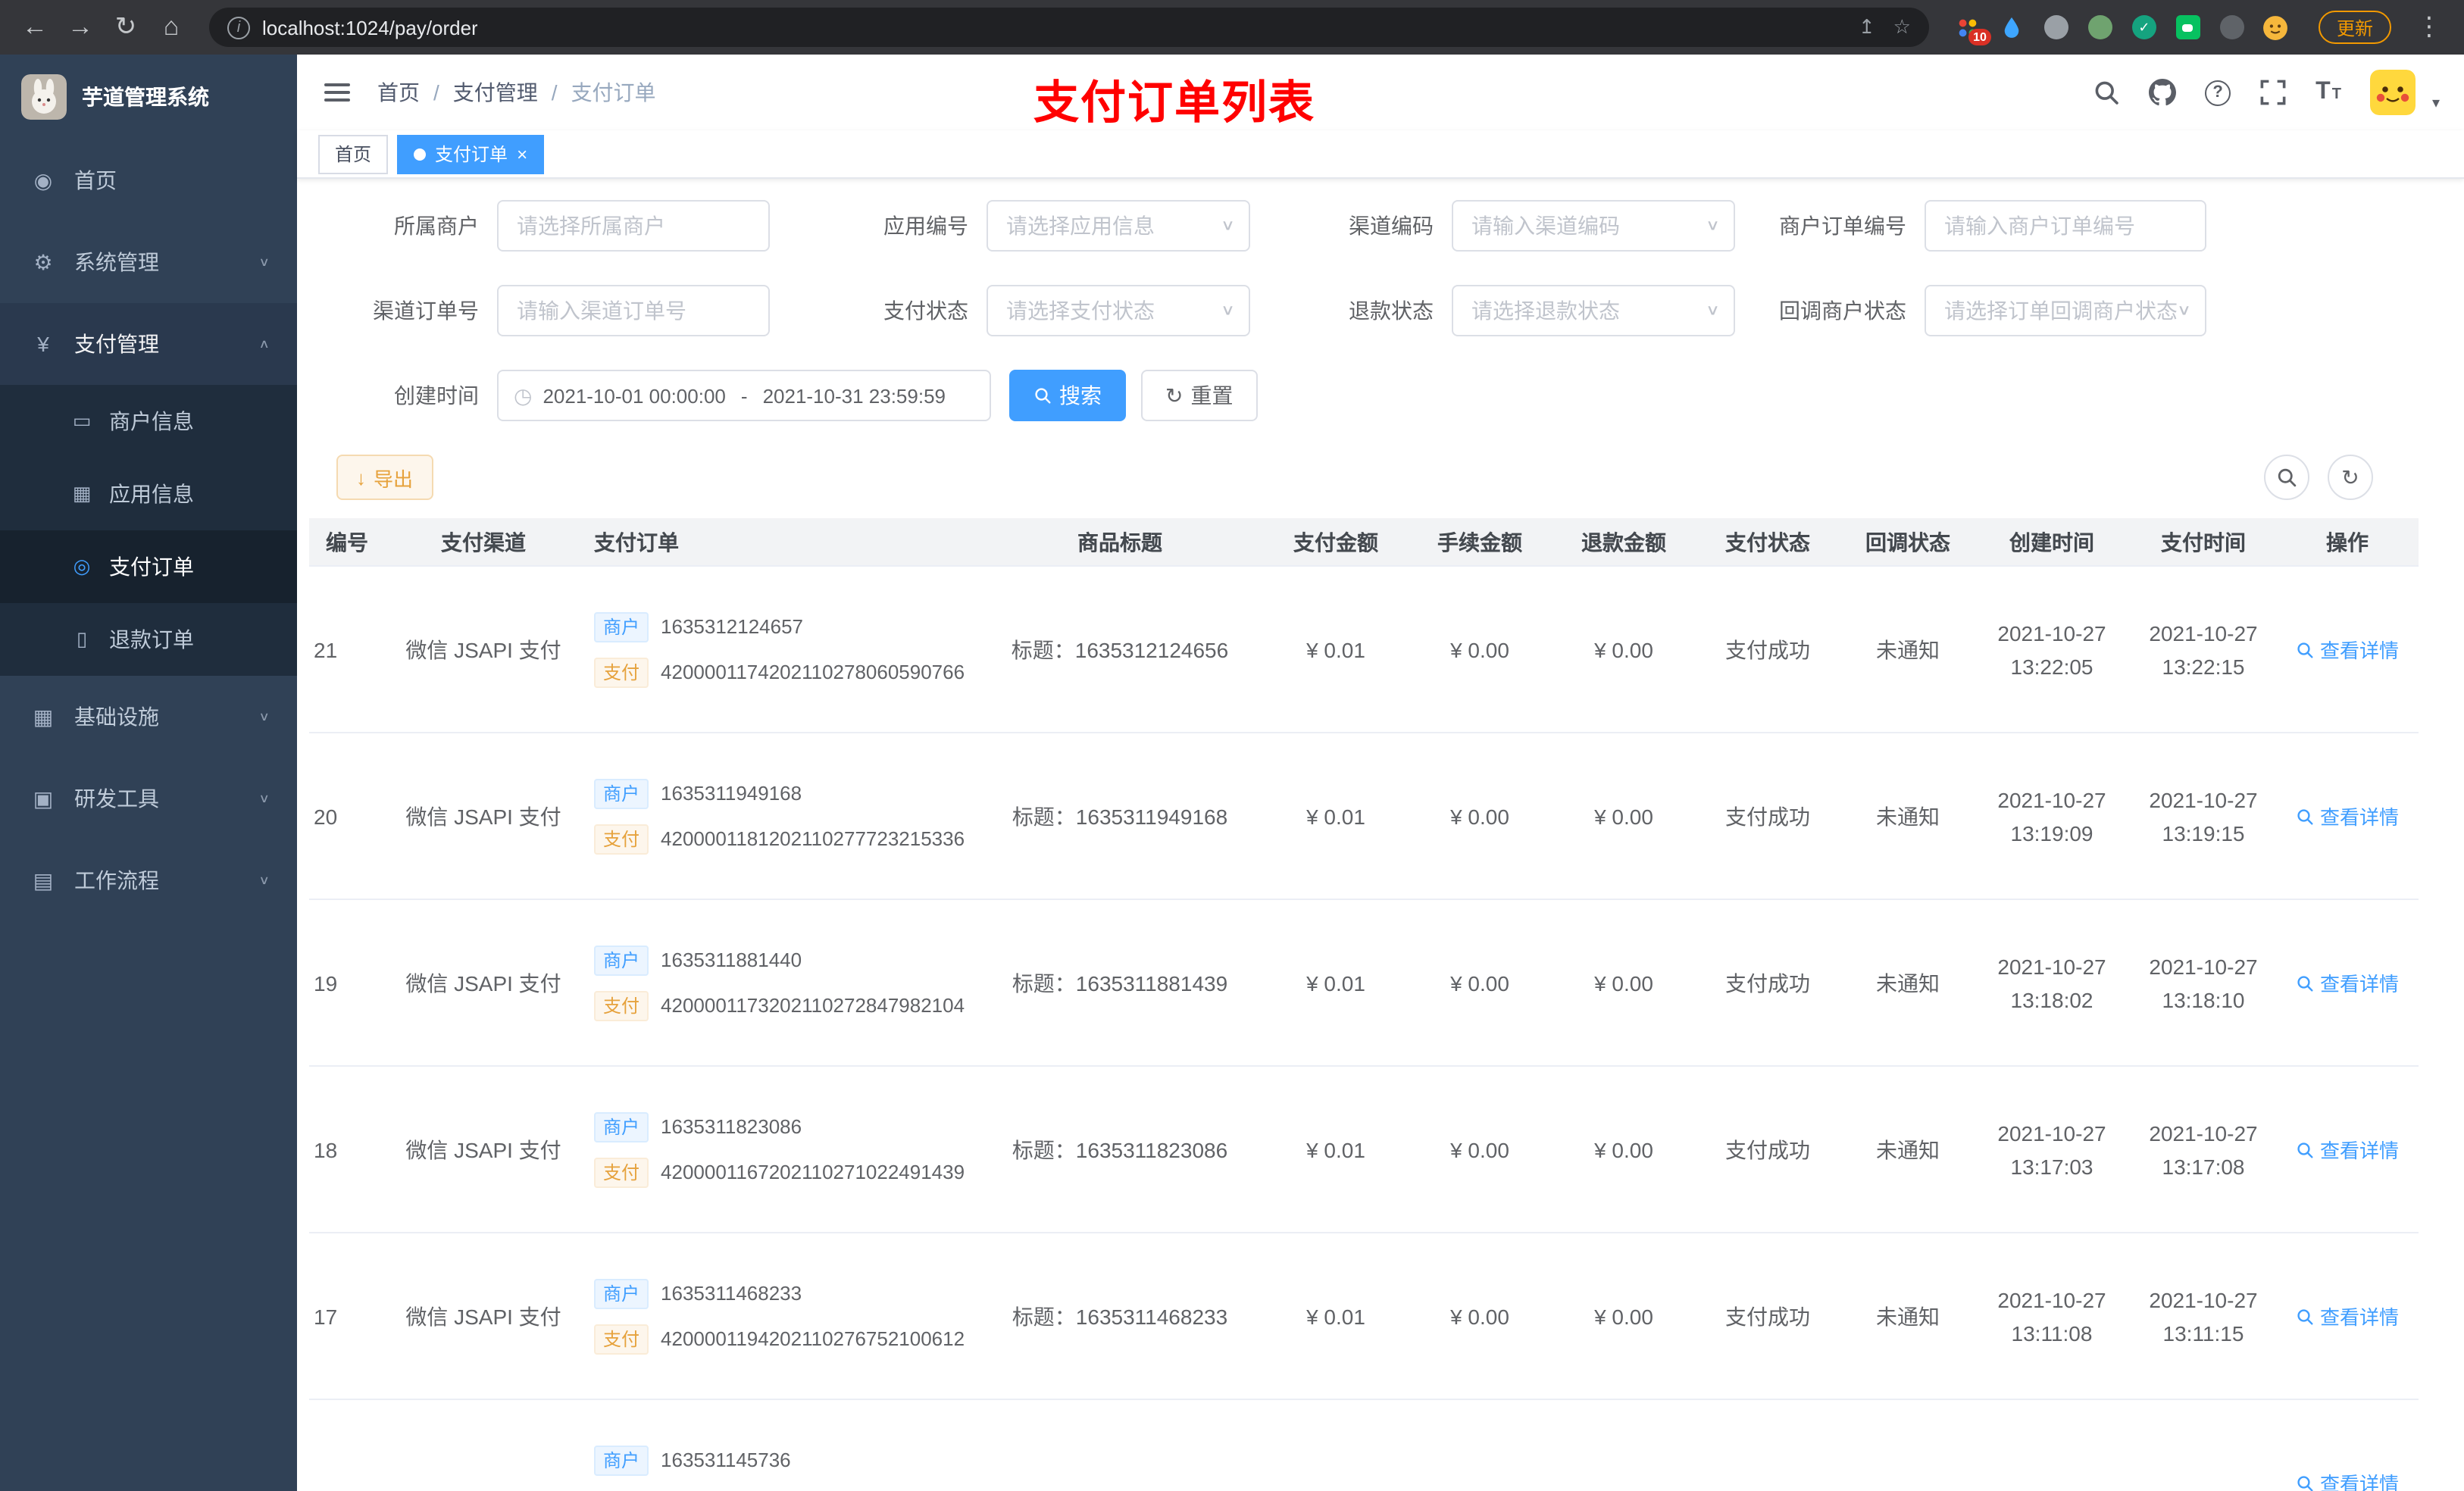 This screenshot has height=1491, width=2464. What do you see at coordinates (148, 717) in the screenshot?
I see `sidebar-item-infra: ▦ 基础设施 ∨` at bounding box center [148, 717].